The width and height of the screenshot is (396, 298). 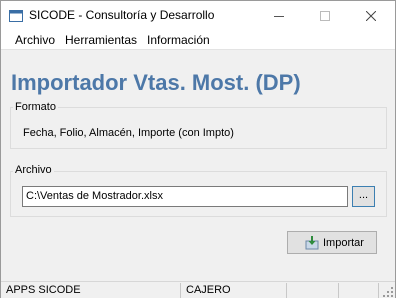 I want to click on minimize-button, so click(x=279, y=15).